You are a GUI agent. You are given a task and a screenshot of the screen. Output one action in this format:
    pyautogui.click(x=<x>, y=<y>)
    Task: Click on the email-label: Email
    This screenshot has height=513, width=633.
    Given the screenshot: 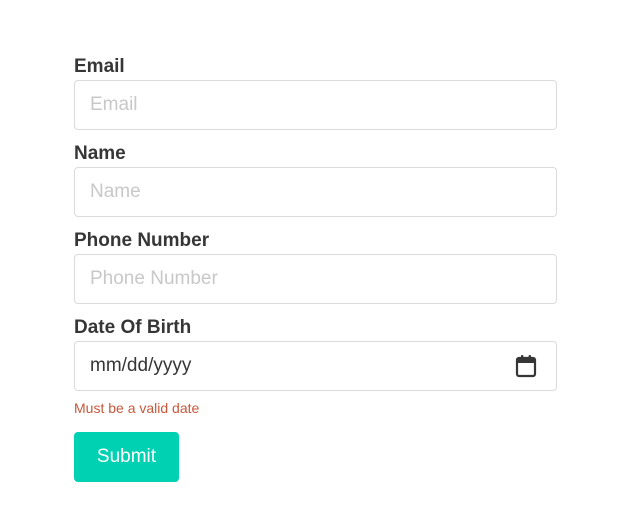 What is the action you would take?
    pyautogui.click(x=99, y=66)
    